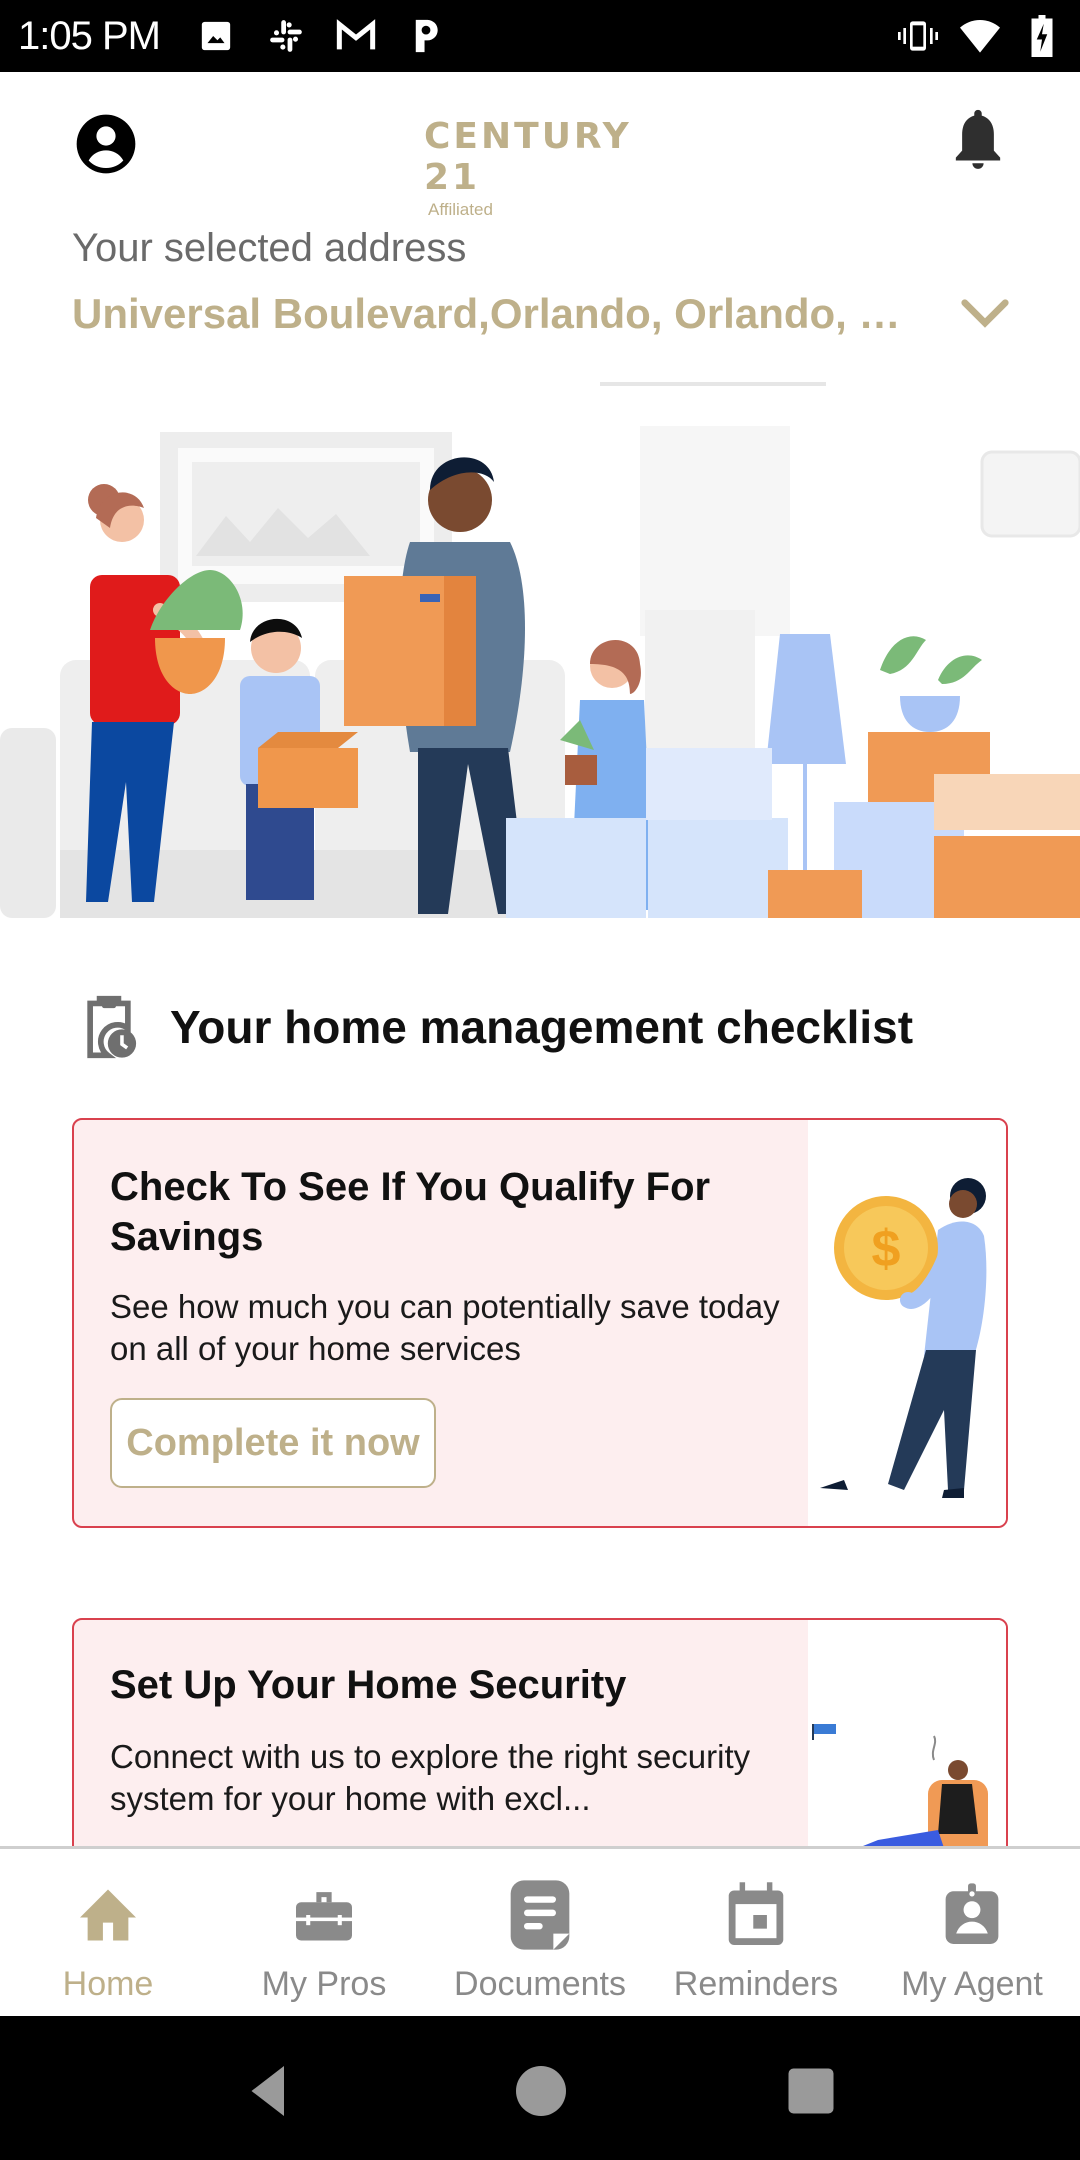 This screenshot has width=1080, height=2160. I want to click on nav-reminders: Reminders, so click(756, 1932).